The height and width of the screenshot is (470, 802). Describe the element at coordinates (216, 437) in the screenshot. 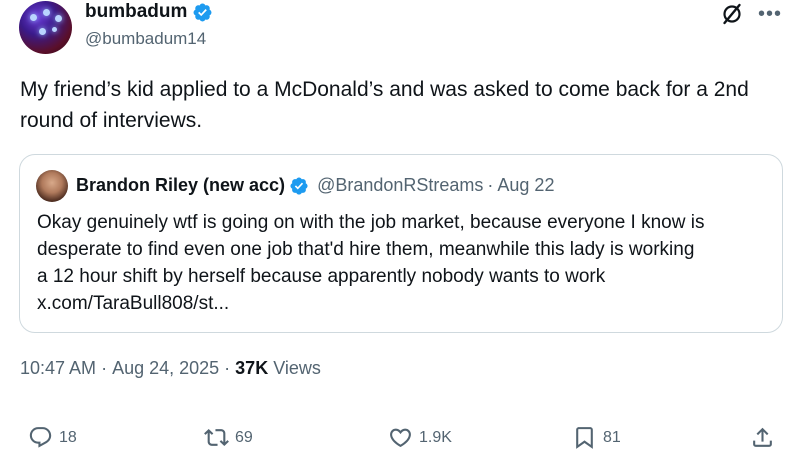

I see `repost-icon` at that location.